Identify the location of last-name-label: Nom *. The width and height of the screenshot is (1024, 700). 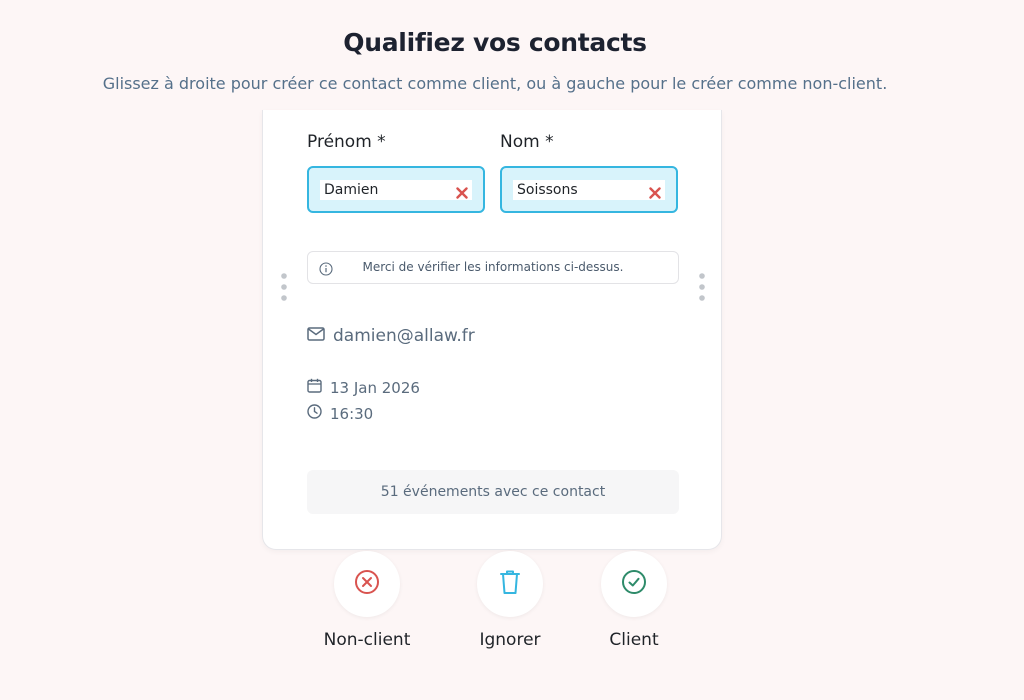
(527, 142).